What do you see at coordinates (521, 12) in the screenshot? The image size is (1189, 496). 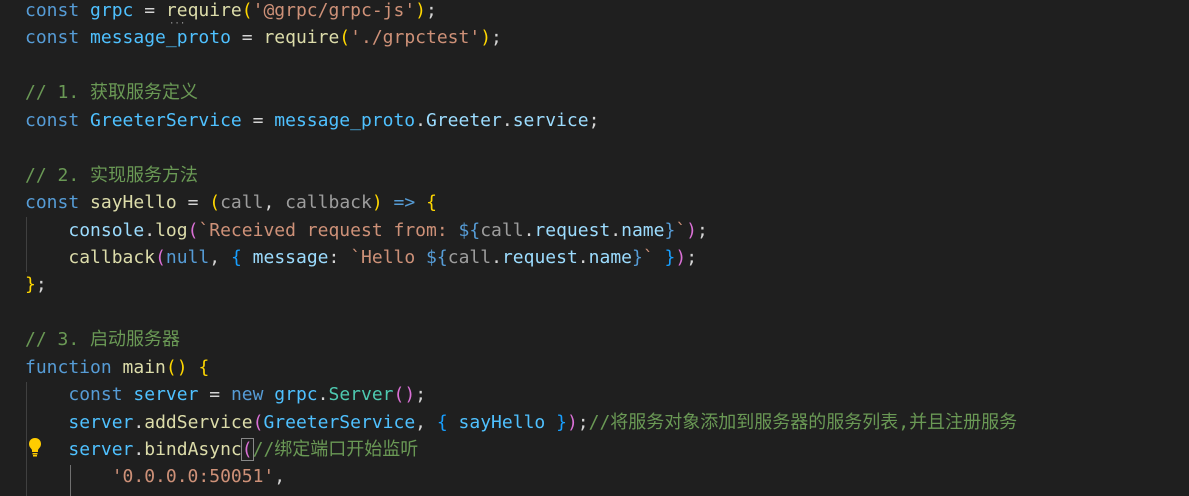 I see `code-line: const grpc = require('@grpc/grpc-js');` at bounding box center [521, 12].